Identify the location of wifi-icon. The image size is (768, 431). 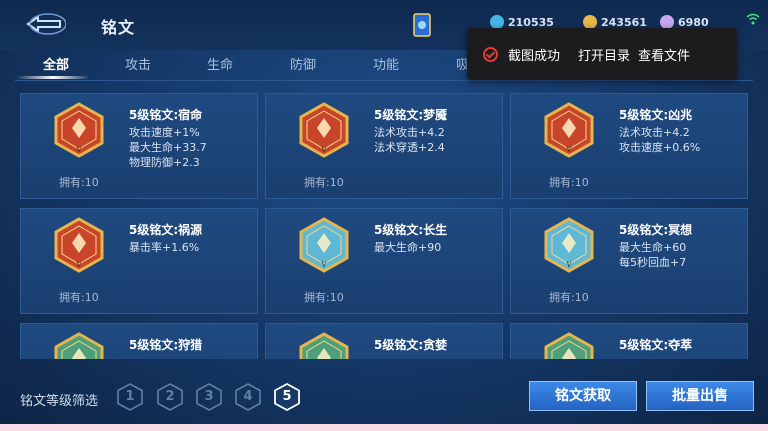
(753, 20).